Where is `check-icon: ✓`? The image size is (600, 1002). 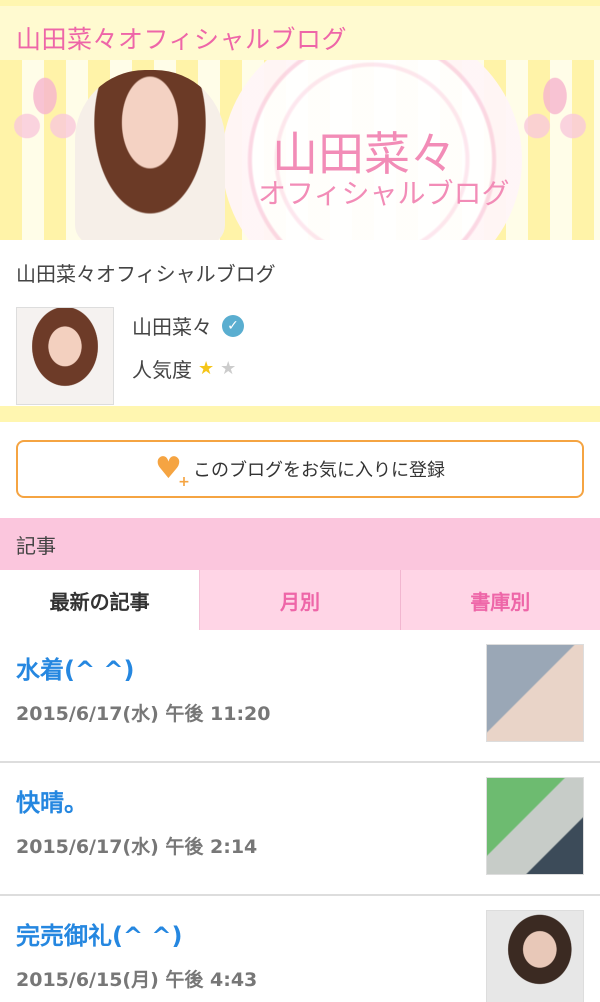
check-icon: ✓ is located at coordinates (233, 325).